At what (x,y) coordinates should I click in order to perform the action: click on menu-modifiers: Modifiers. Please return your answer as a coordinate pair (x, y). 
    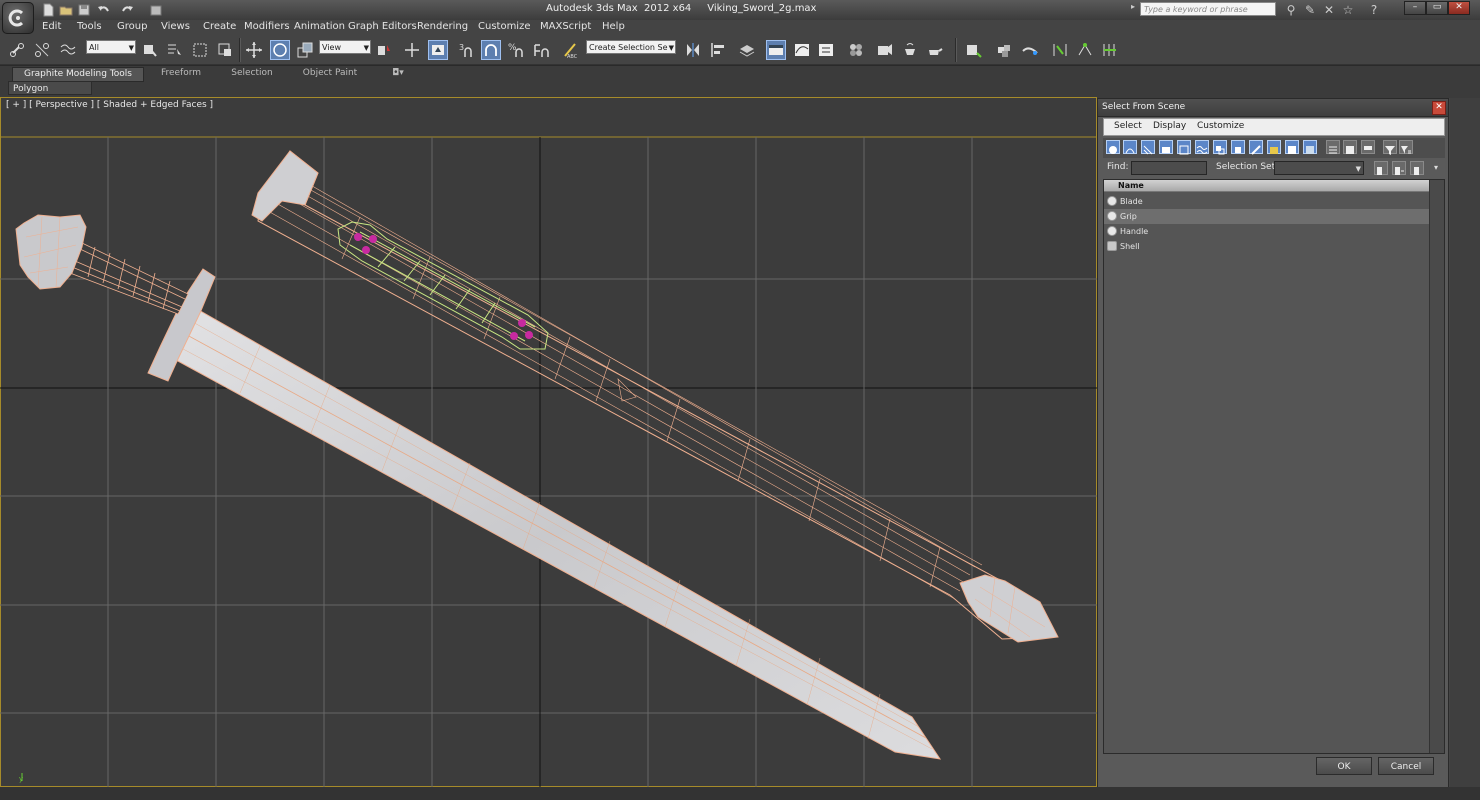
    Looking at the image, I should click on (267, 26).